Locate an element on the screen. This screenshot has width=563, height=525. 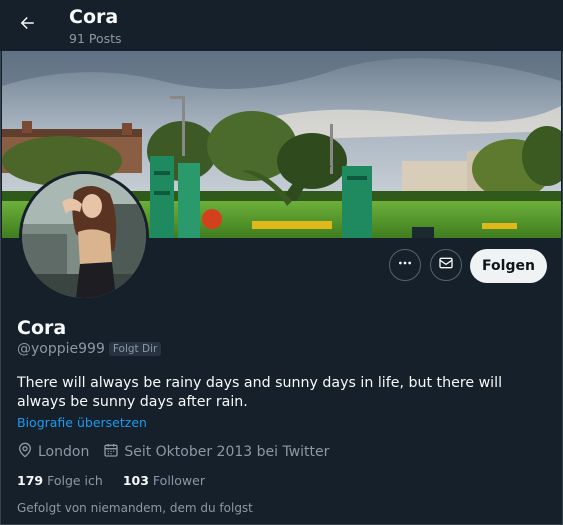
location-item: London is located at coordinates (53, 452).